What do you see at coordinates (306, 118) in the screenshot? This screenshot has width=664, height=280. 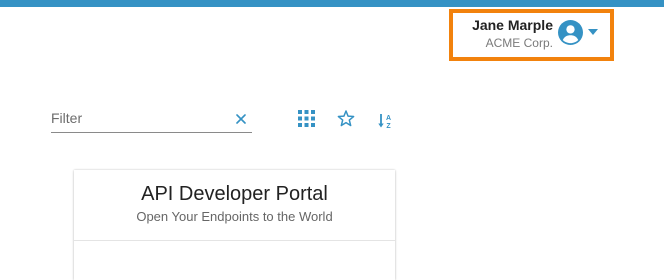 I see `grid-view-icon` at bounding box center [306, 118].